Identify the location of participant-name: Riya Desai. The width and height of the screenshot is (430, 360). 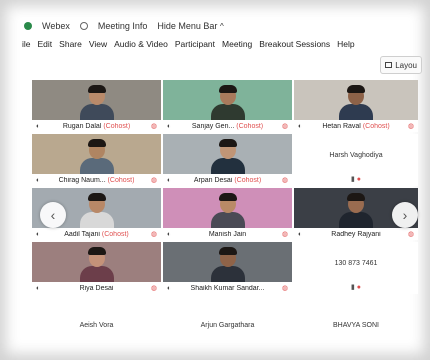
(96, 288).